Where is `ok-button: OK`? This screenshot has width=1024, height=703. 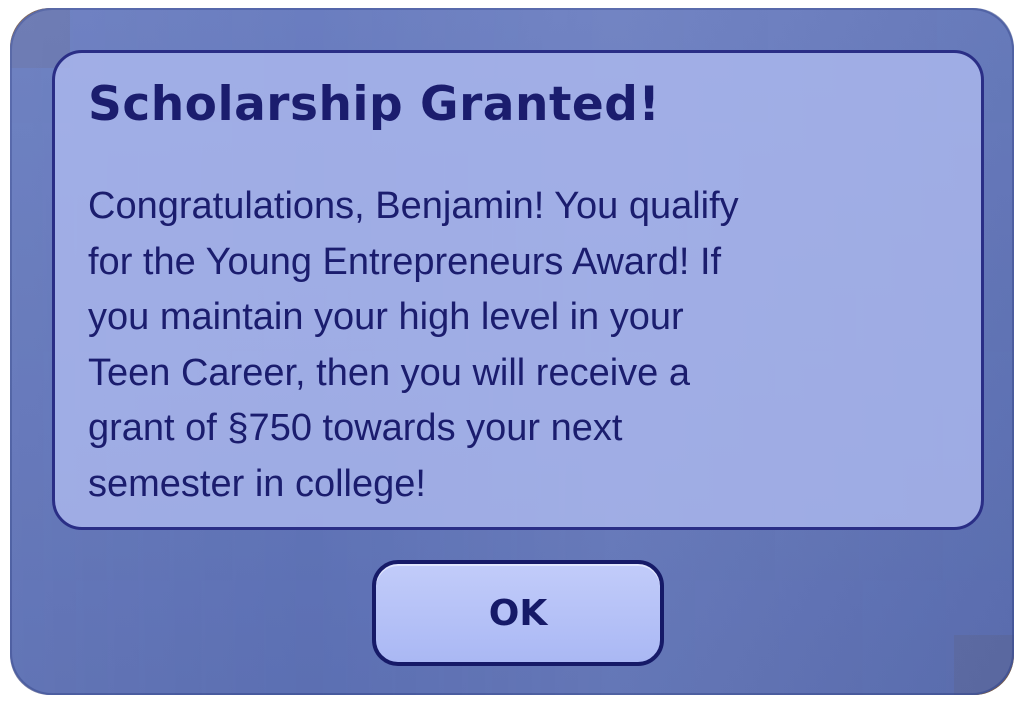 ok-button: OK is located at coordinates (518, 613).